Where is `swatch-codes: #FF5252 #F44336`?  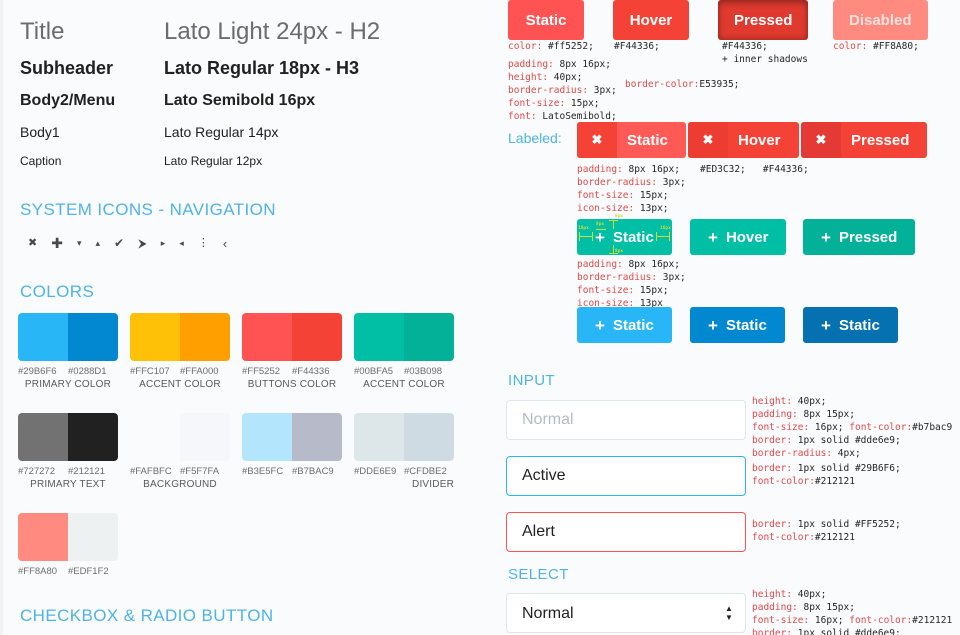 swatch-codes: #FF5252 #F44336 is located at coordinates (292, 371).